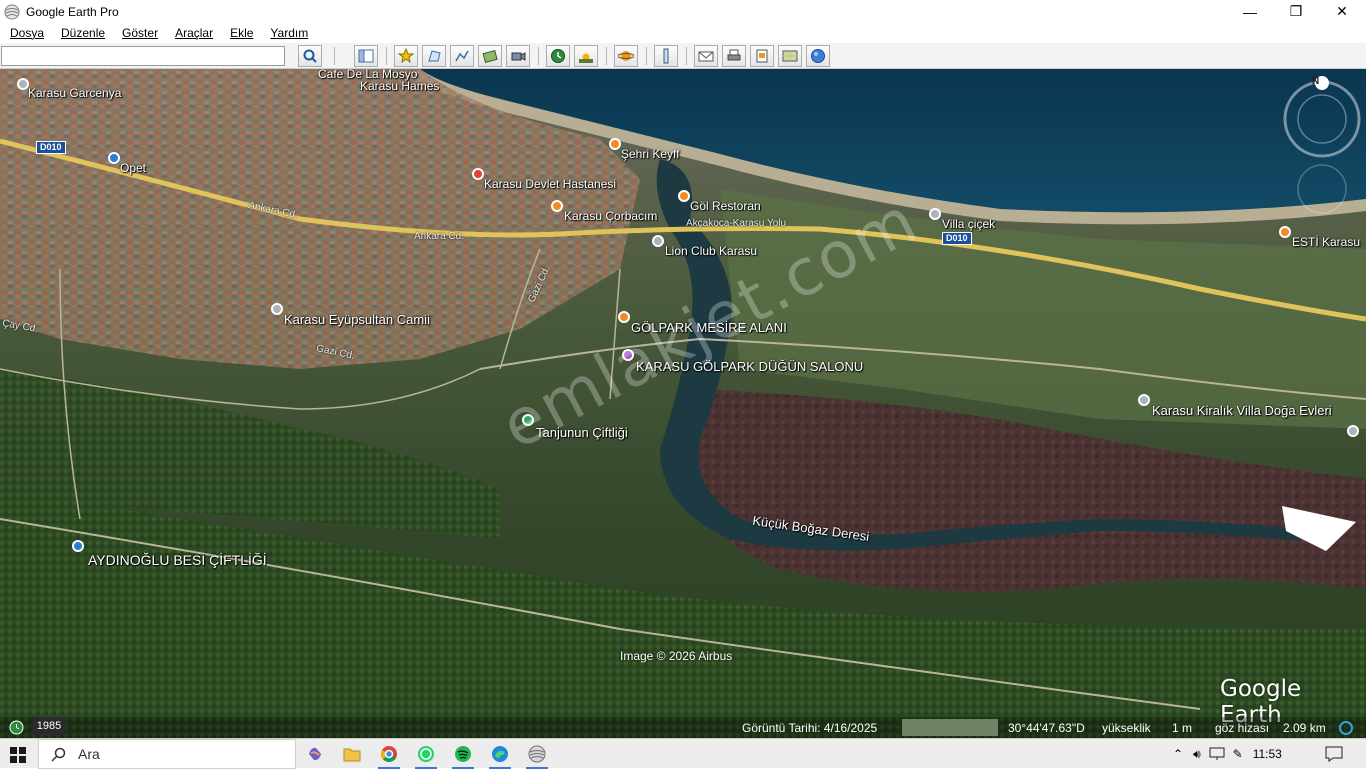 This screenshot has height=769, width=1366. I want to click on menu-goster: Göster, so click(138, 33).